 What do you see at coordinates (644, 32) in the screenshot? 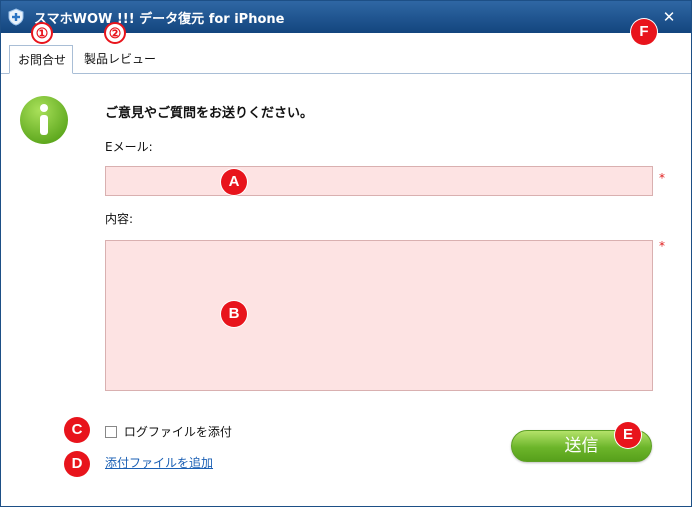
I see `annotation-marker-f: F` at bounding box center [644, 32].